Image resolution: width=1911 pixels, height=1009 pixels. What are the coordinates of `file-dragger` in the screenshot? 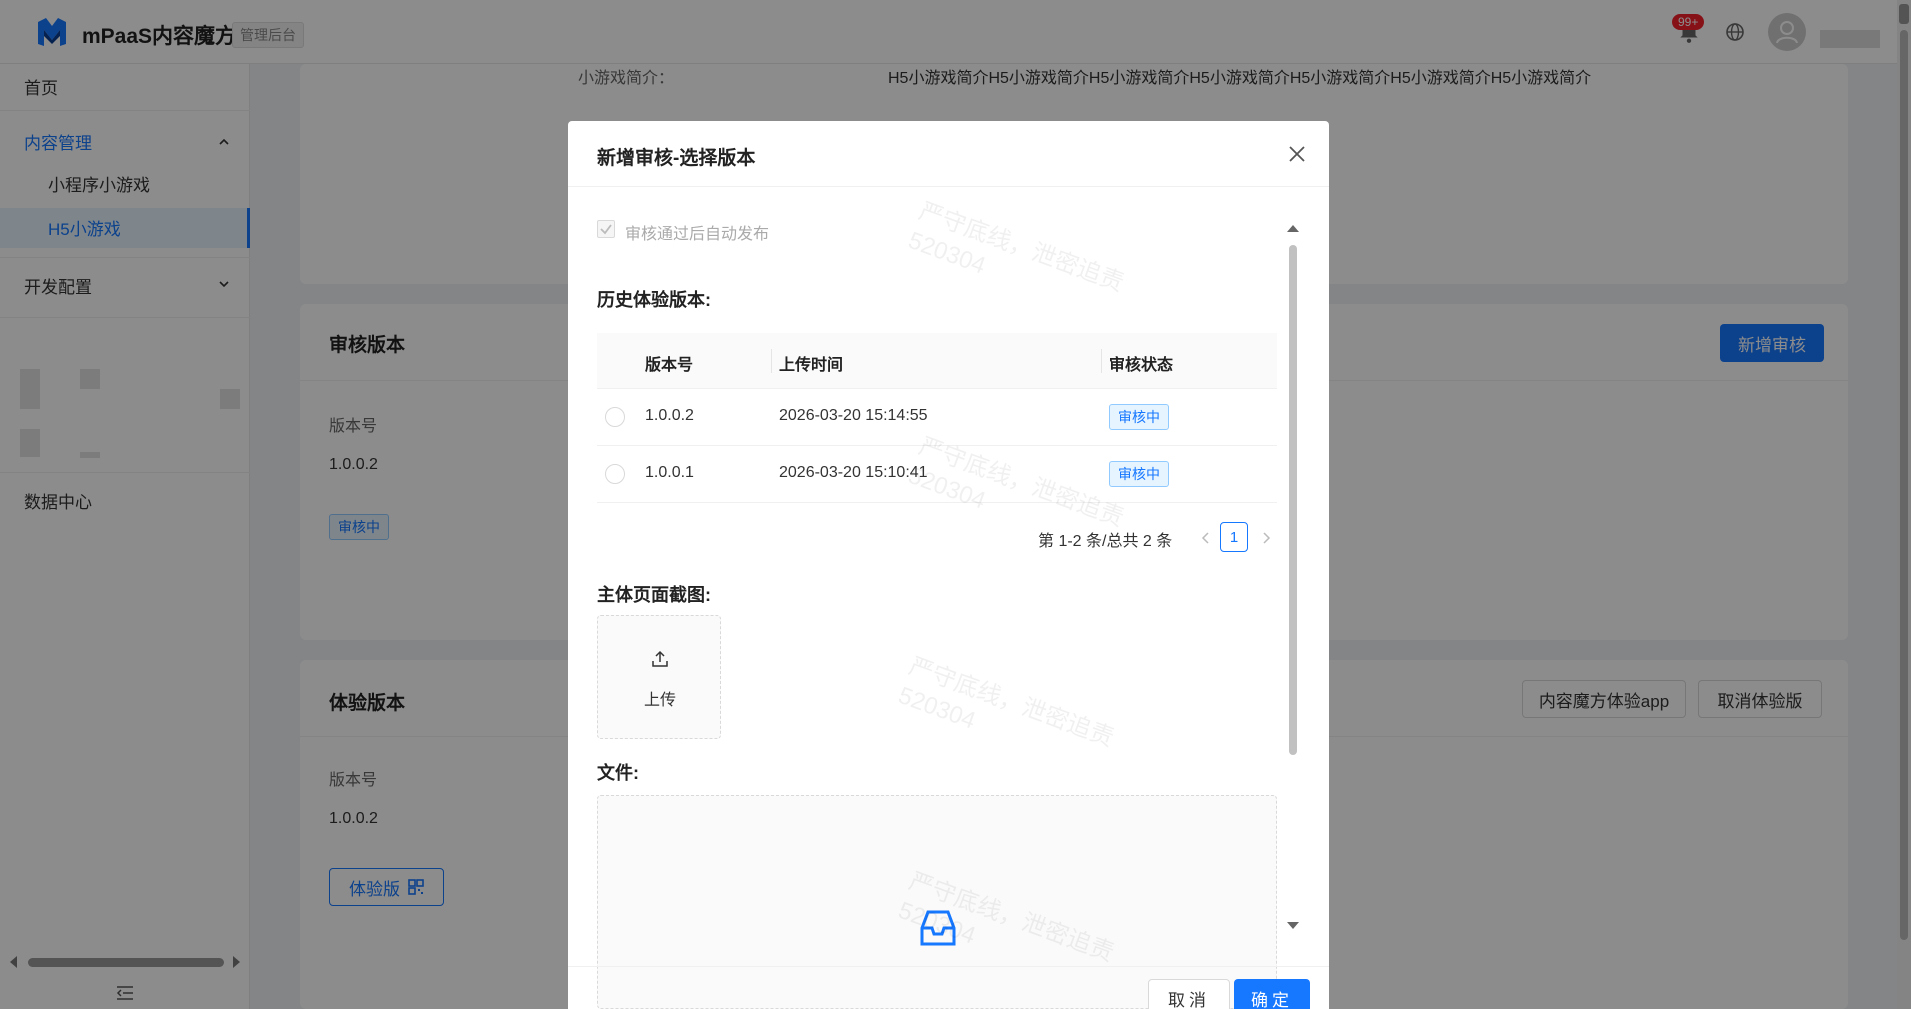 It's located at (937, 902).